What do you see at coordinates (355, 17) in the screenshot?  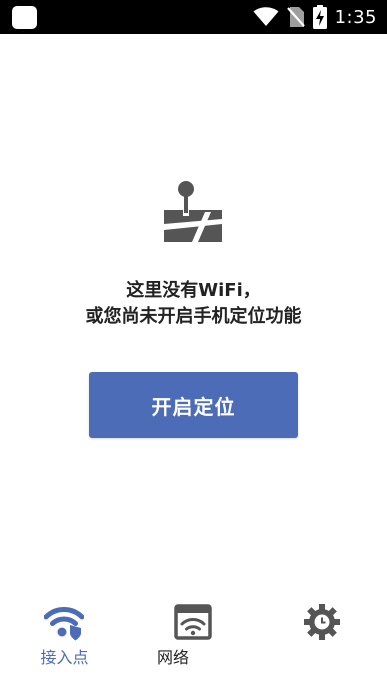 I see `status-time: 1:35` at bounding box center [355, 17].